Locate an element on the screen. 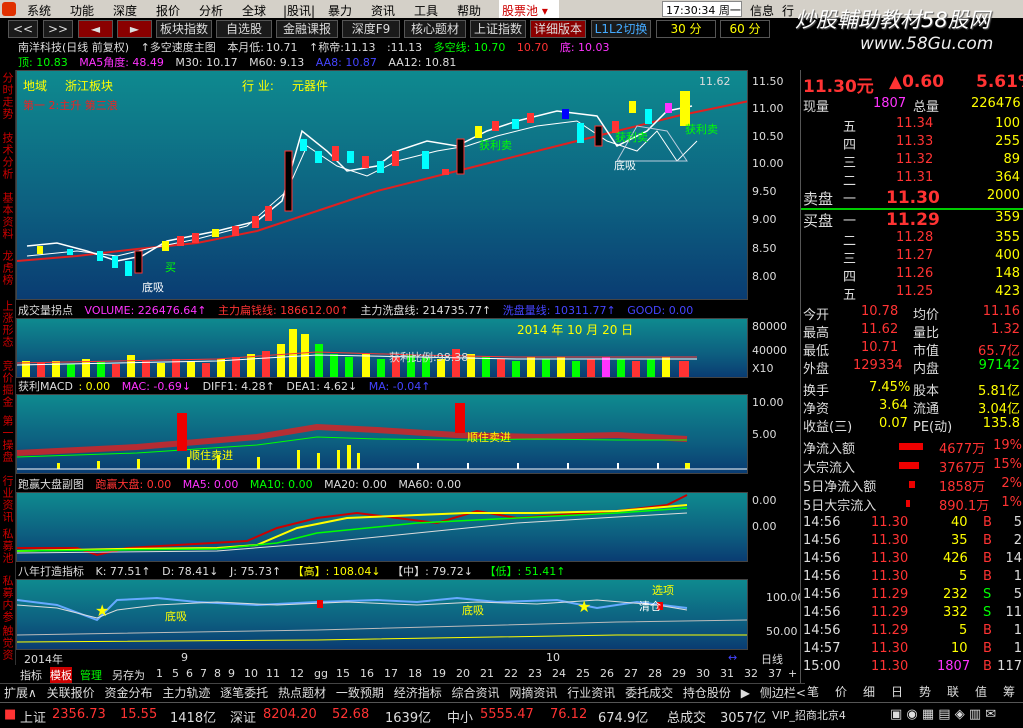 The image size is (1023, 728). tab-detail-version: 详细版本 is located at coordinates (558, 29).